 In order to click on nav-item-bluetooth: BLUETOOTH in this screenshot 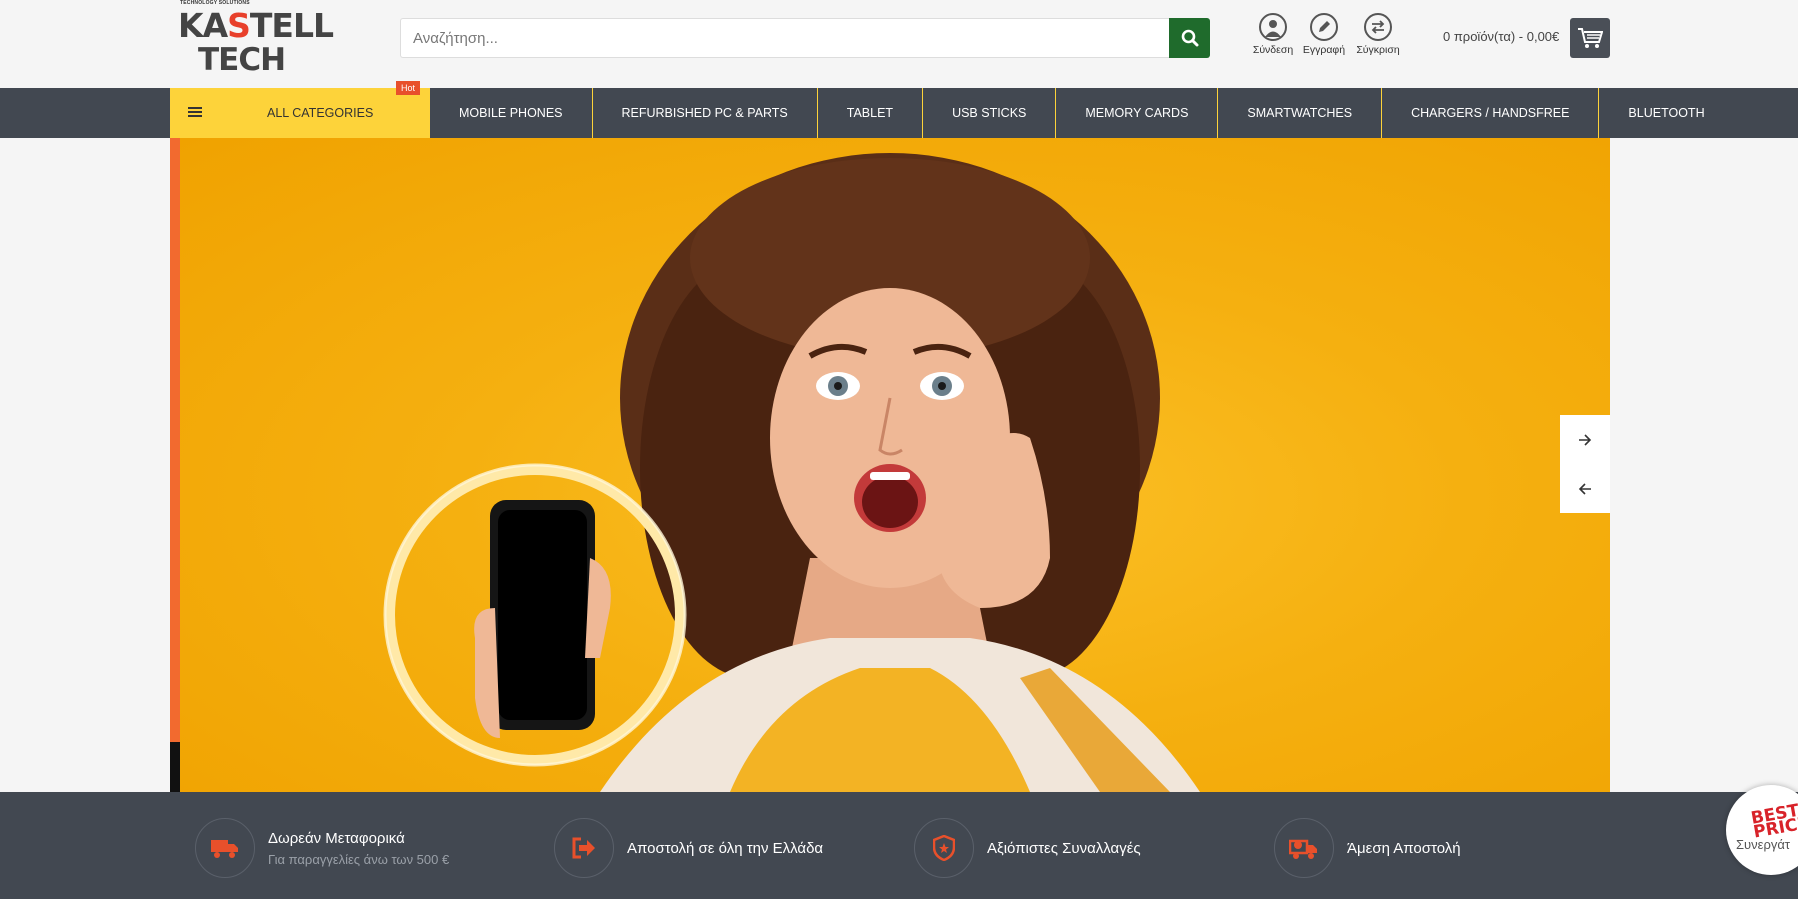, I will do `click(1666, 113)`.